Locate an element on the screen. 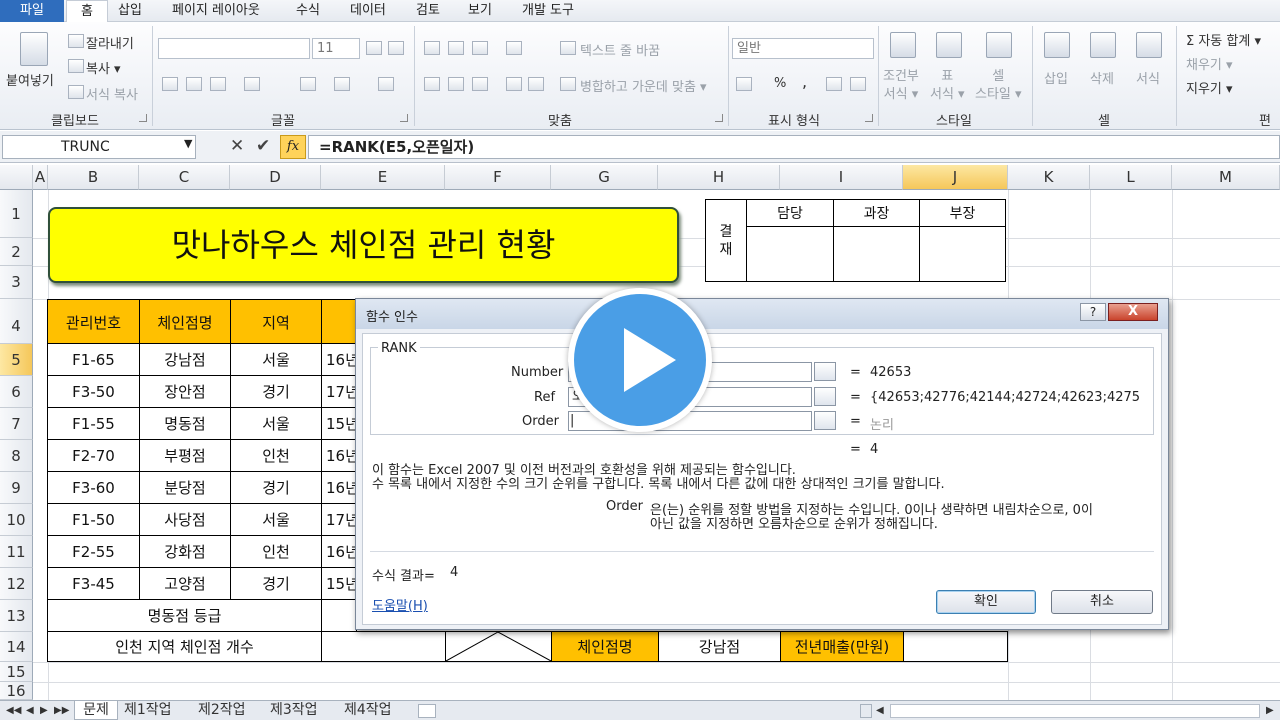 The height and width of the screenshot is (720, 1280). row-header-5: 5 is located at coordinates (16, 360).